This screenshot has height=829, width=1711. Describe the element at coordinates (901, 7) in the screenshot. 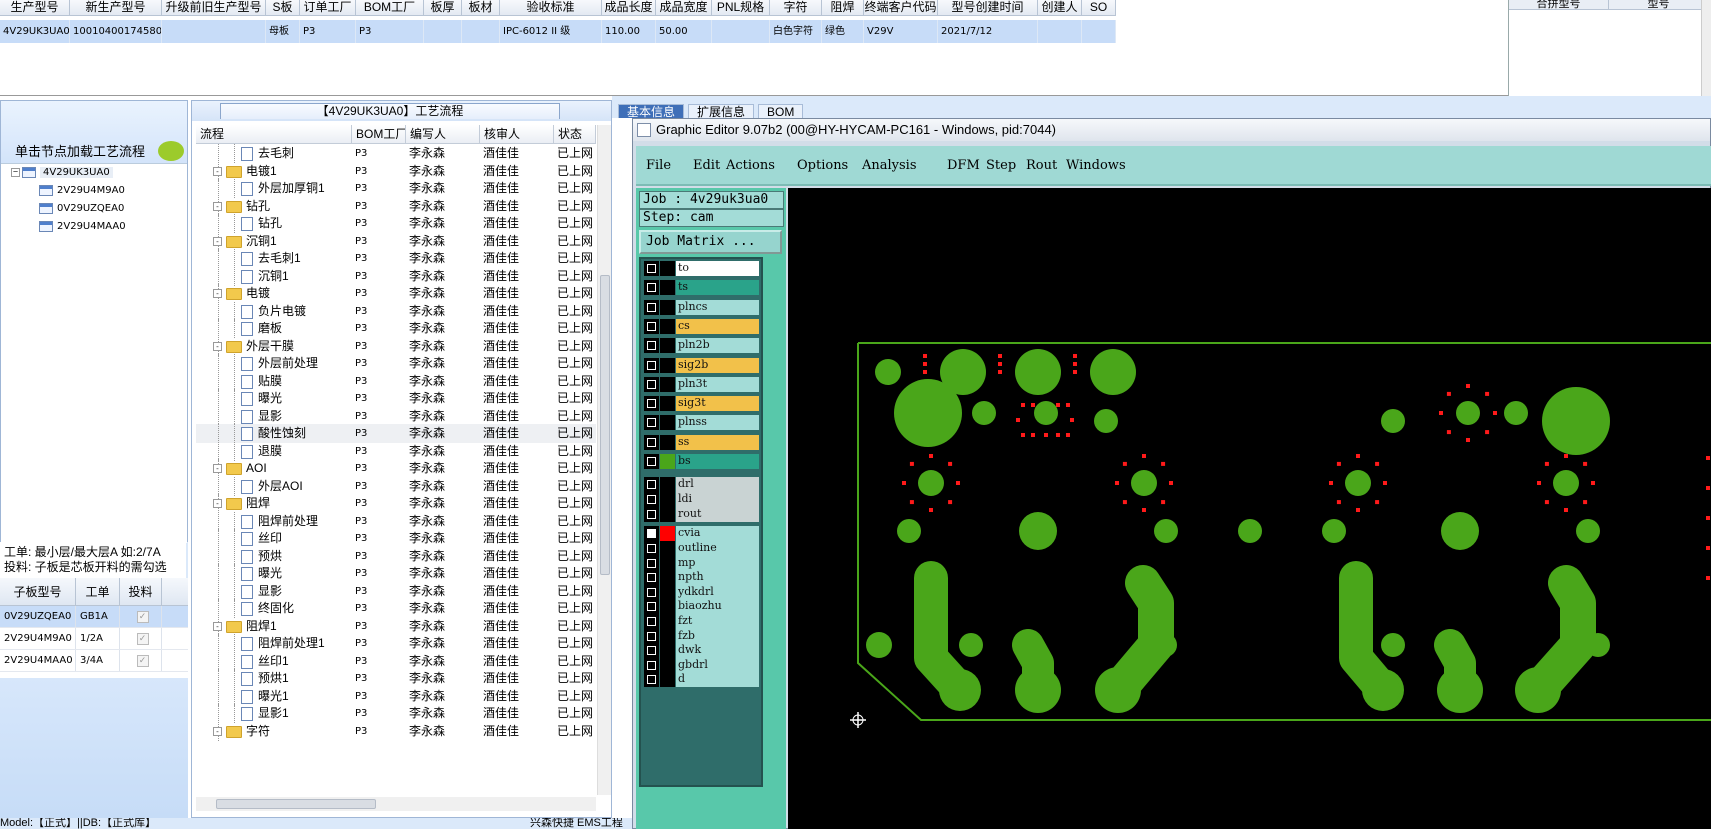

I see `grid-column-header: 终端客户代码` at that location.